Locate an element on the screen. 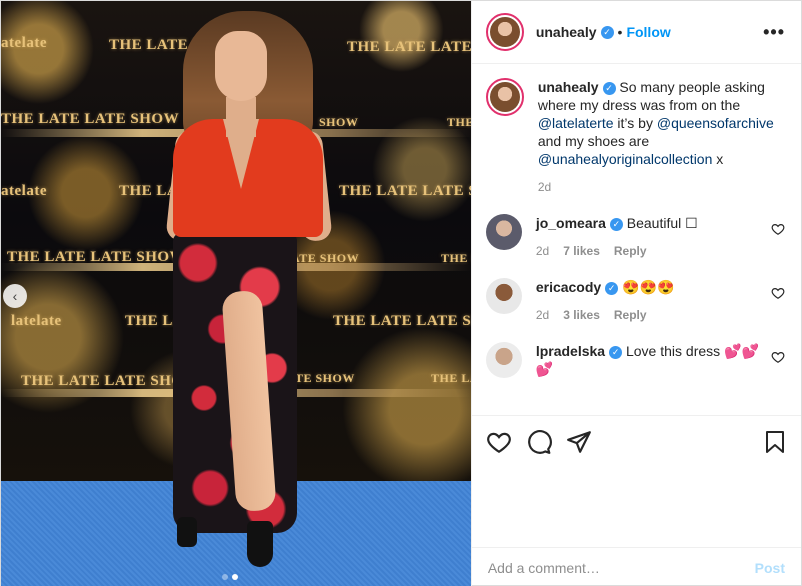  bookmark-save-icon is located at coordinates (775, 442).